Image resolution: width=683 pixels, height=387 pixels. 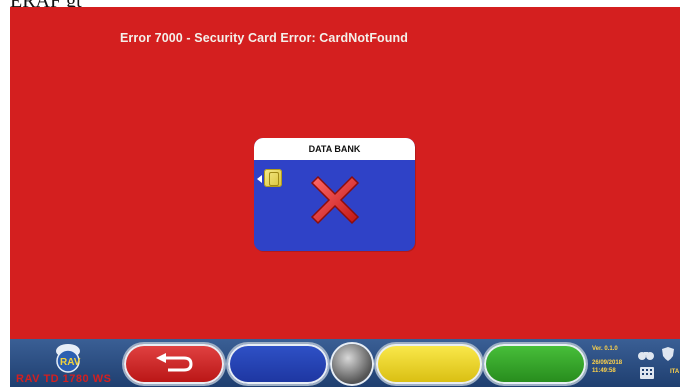 I want to click on time-text: 11:49:58, so click(x=604, y=371).